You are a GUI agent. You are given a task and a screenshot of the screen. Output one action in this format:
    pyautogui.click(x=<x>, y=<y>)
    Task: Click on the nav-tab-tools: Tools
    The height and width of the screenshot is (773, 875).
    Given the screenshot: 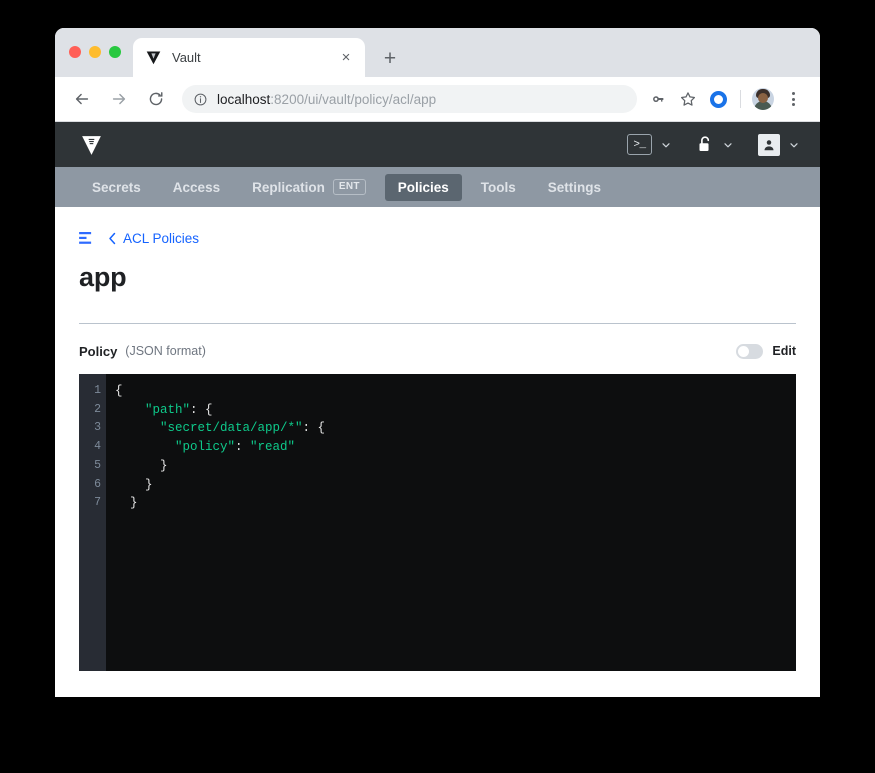 What is the action you would take?
    pyautogui.click(x=498, y=187)
    